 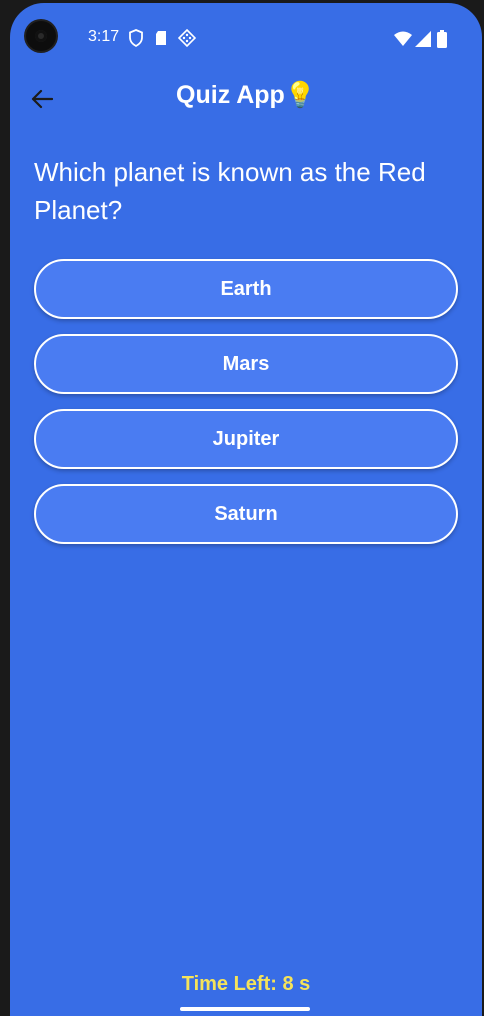 What do you see at coordinates (104, 36) in the screenshot?
I see `status-time: 3:17` at bounding box center [104, 36].